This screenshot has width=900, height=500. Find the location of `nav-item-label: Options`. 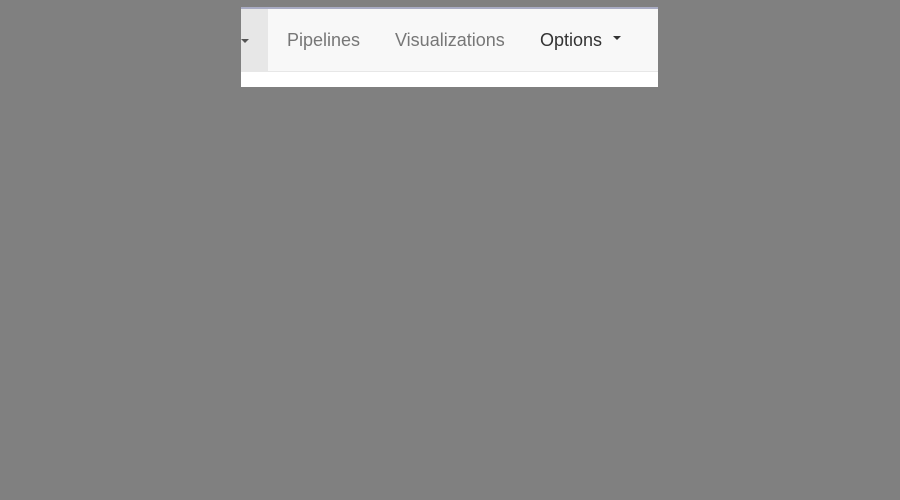

nav-item-label: Options is located at coordinates (571, 40).